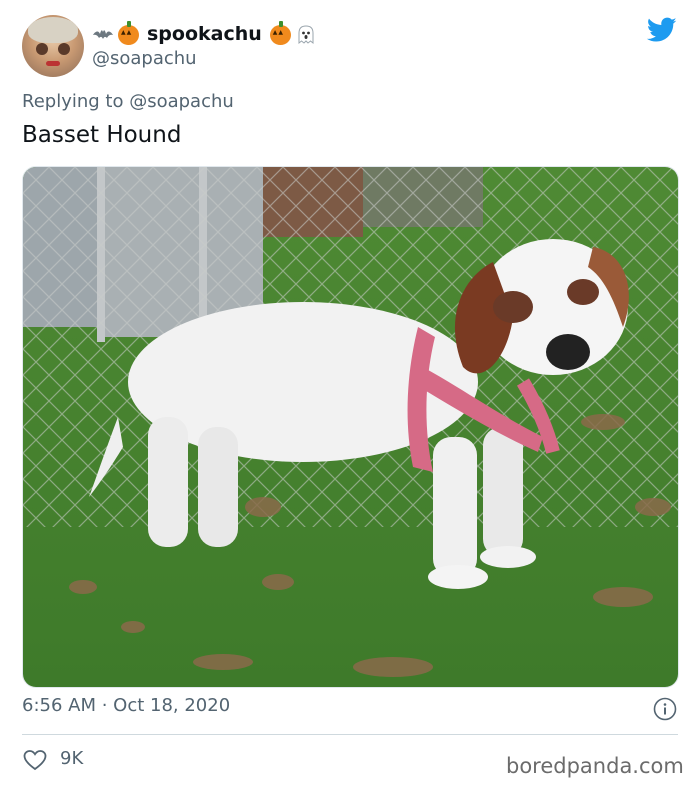  I want to click on twitter-bird-icon, so click(662, 30).